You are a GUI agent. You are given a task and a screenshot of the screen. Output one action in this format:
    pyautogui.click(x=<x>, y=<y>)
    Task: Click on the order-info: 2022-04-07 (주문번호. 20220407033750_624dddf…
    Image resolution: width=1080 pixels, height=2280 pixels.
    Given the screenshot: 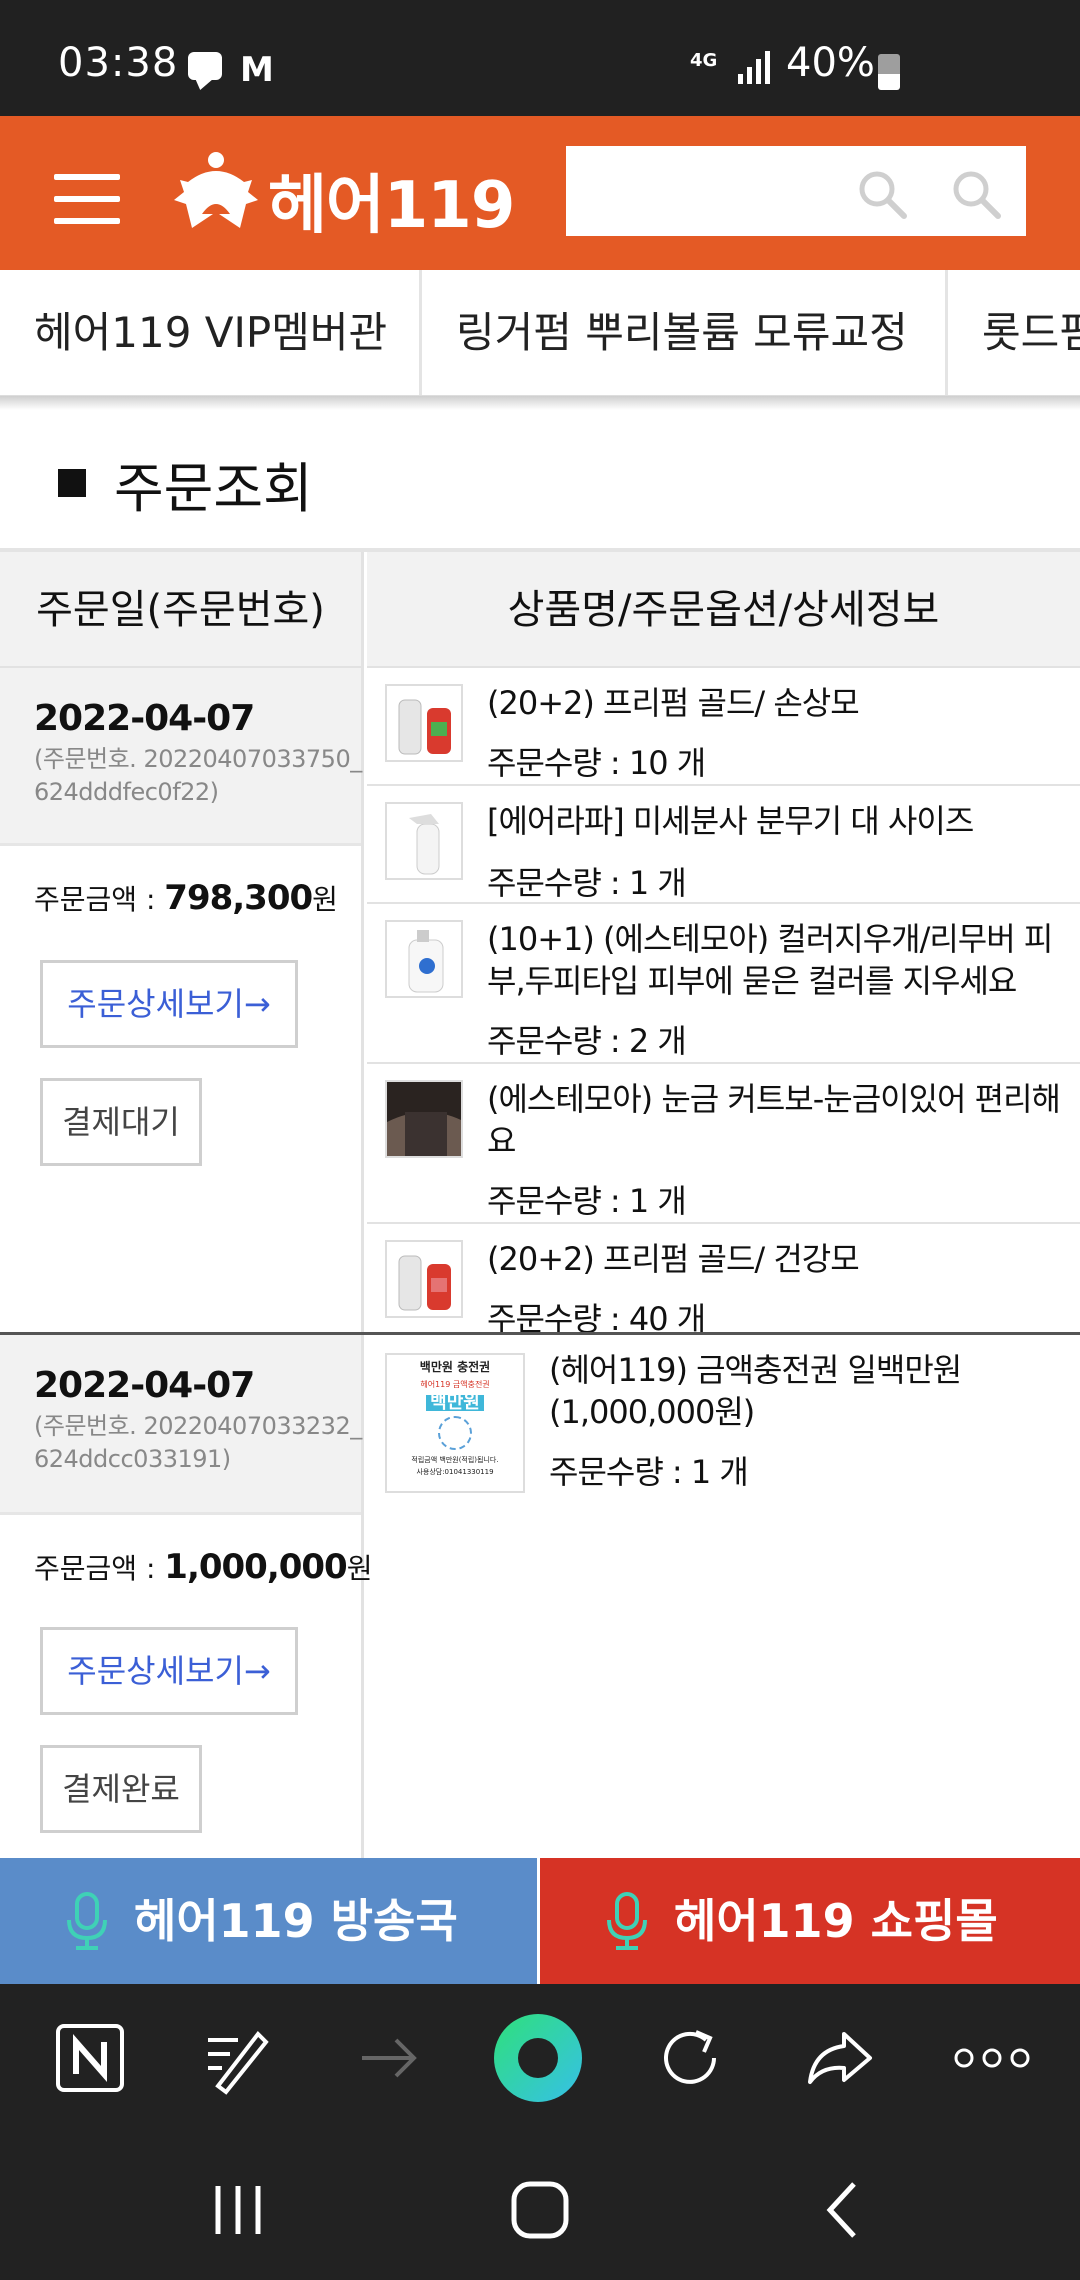 What is the action you would take?
    pyautogui.click(x=182, y=1000)
    